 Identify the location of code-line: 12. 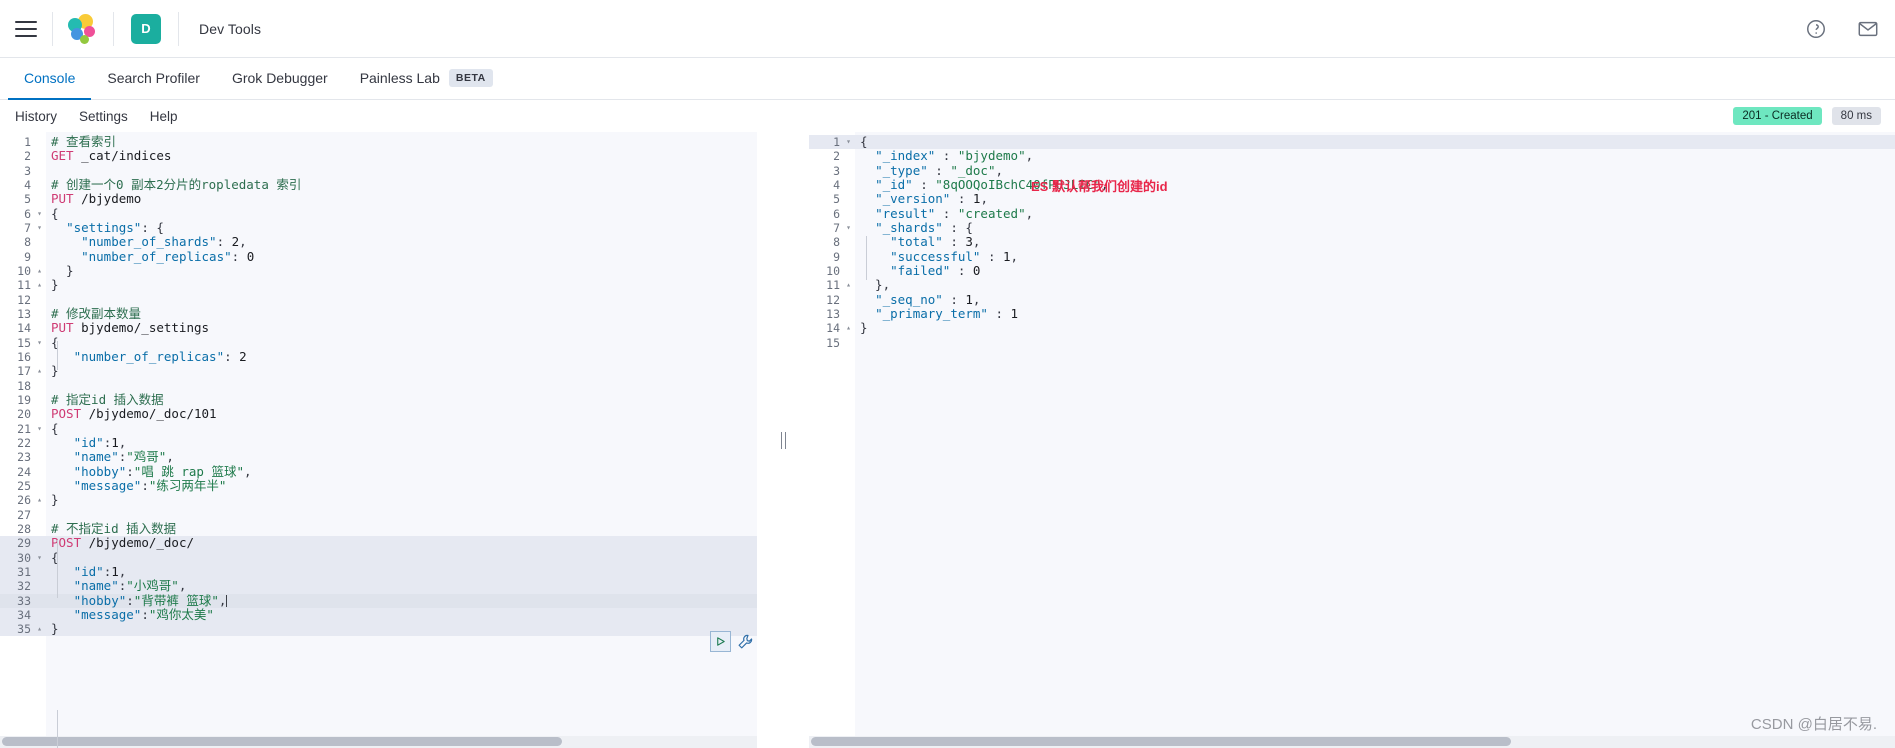
(378, 300).